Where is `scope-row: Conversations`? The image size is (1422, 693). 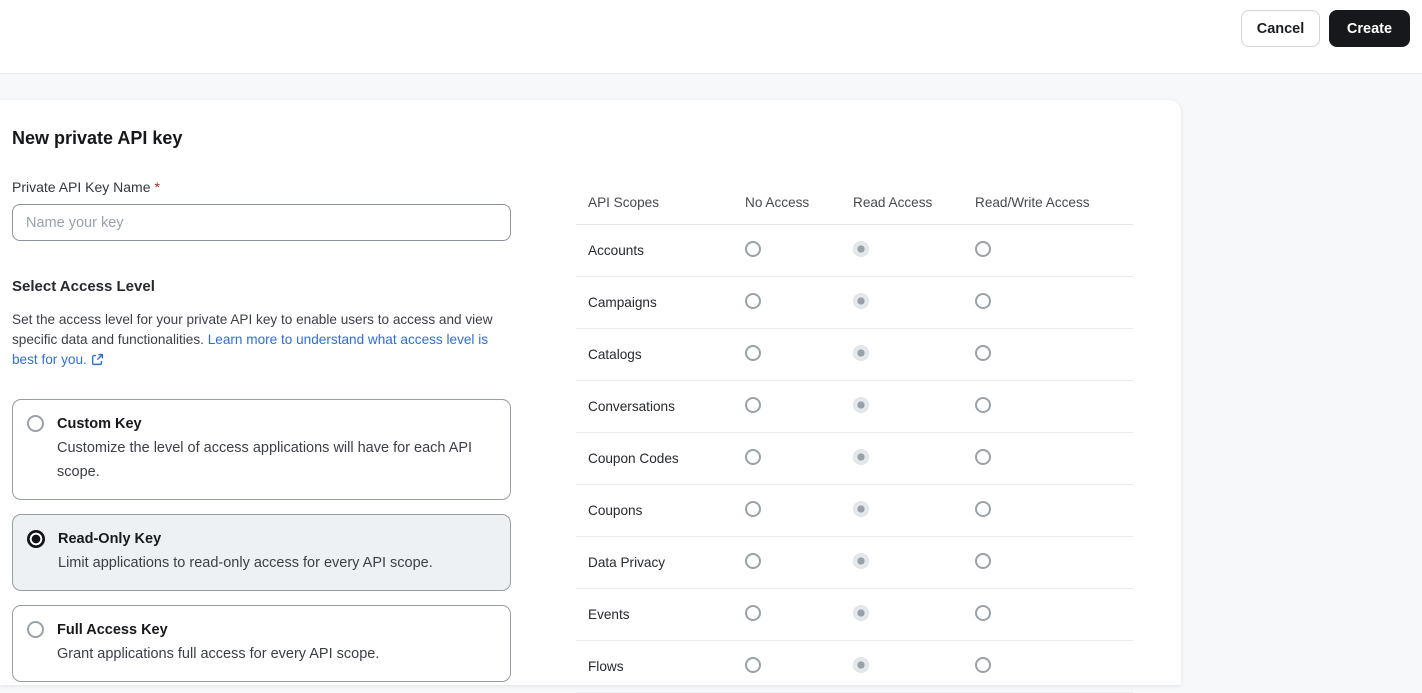
scope-row: Conversations is located at coordinates (854, 407).